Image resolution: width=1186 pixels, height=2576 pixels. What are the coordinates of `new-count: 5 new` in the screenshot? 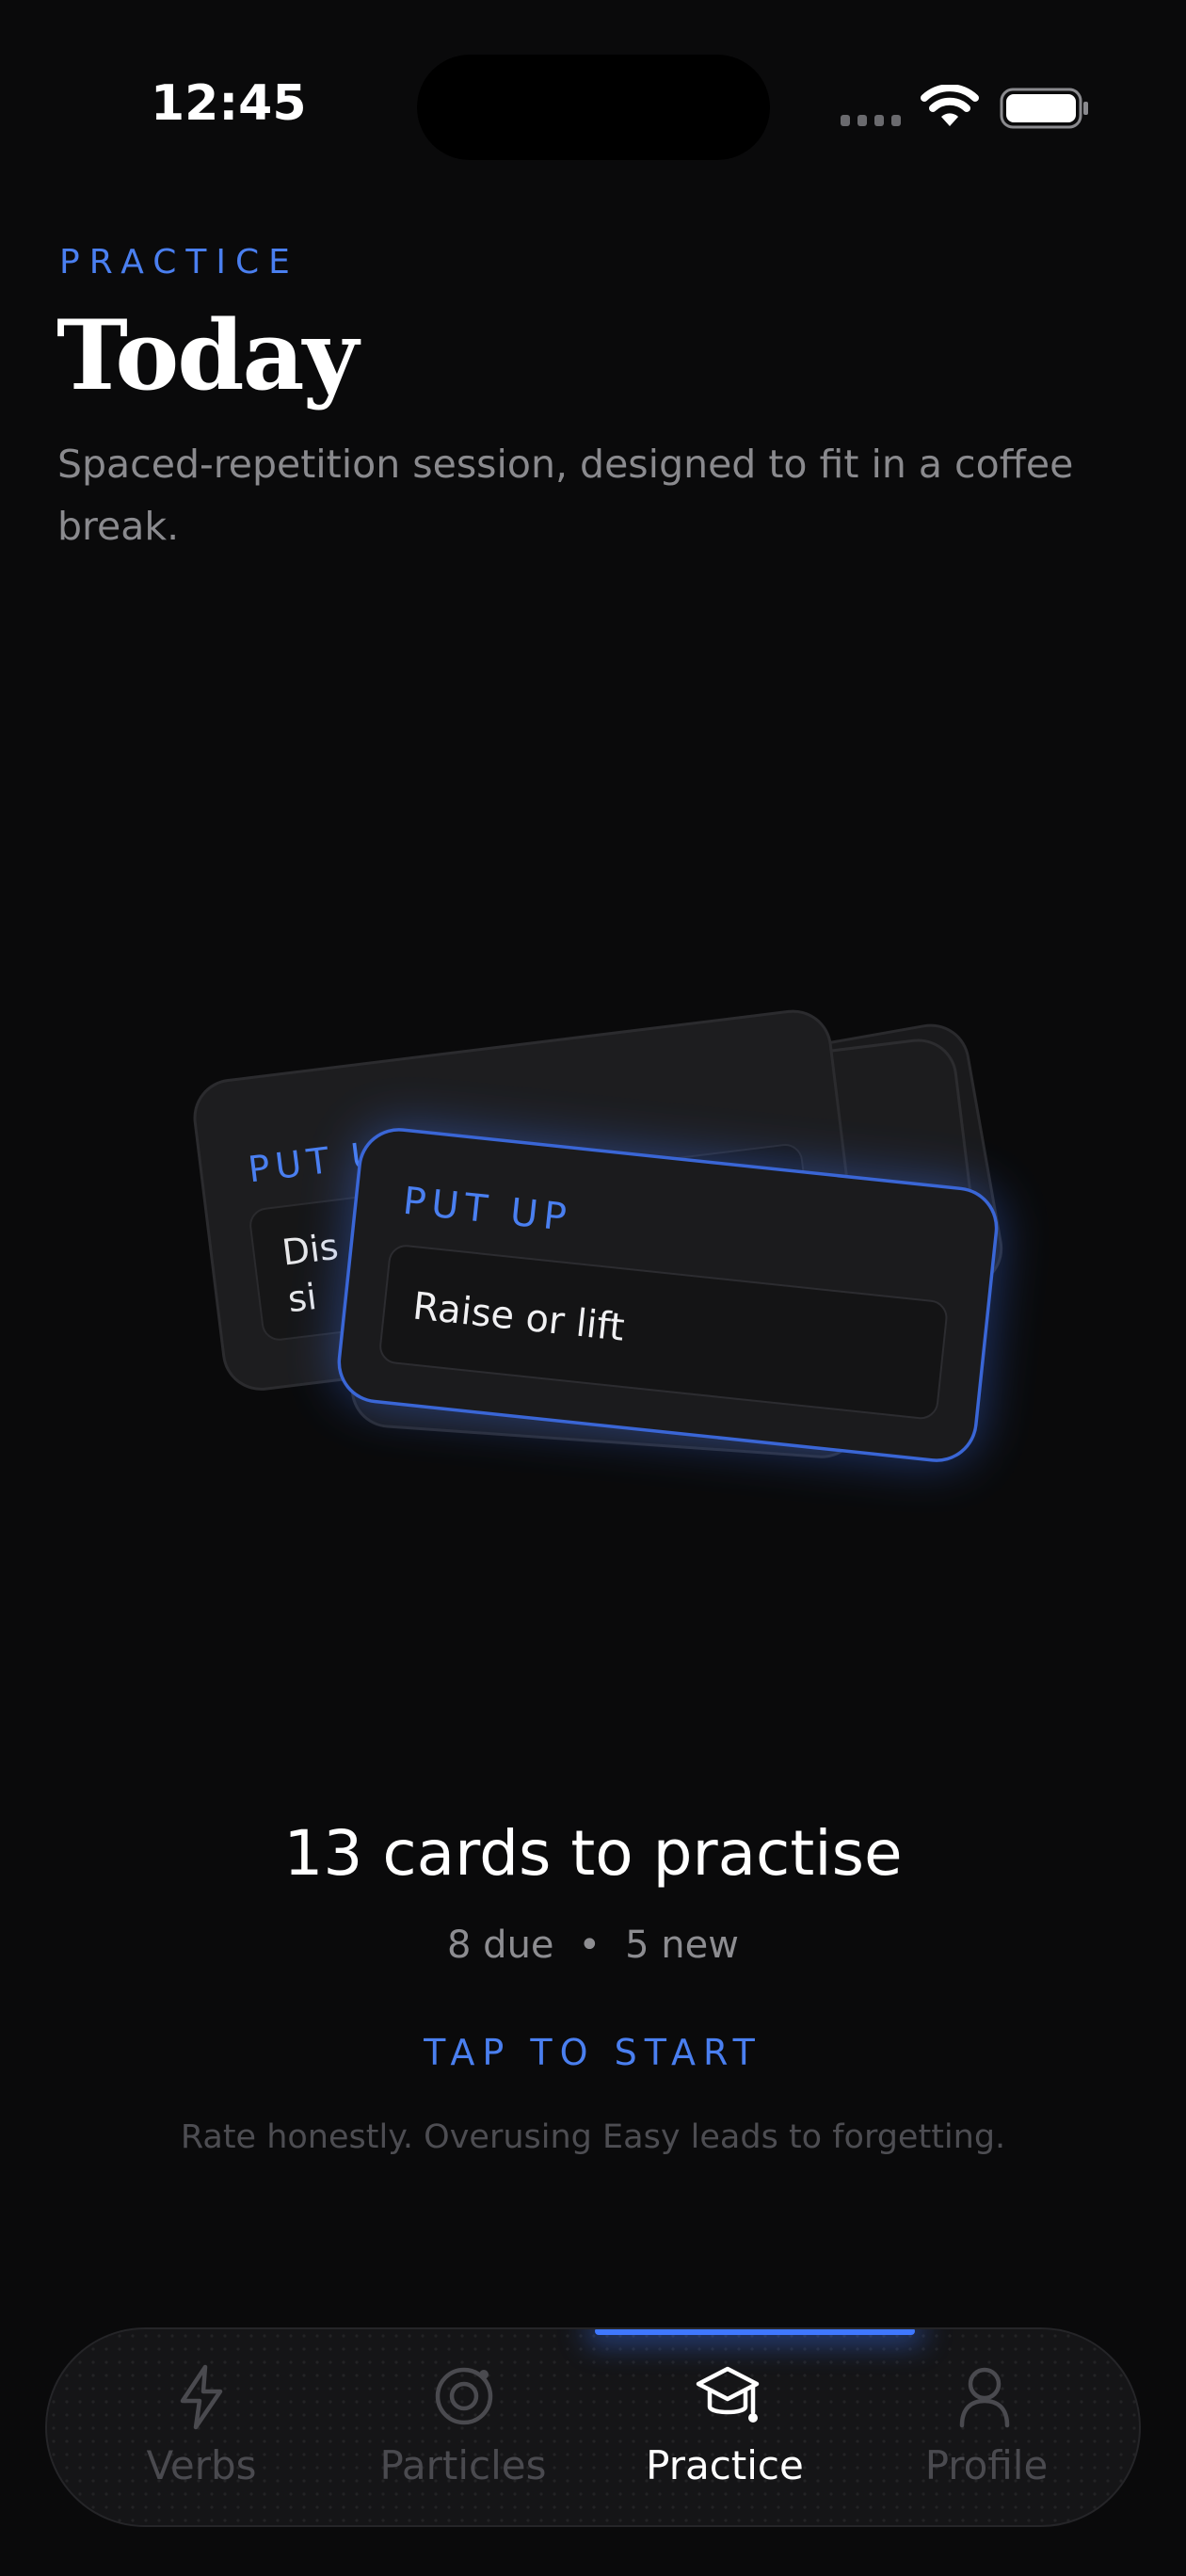 It's located at (682, 1945).